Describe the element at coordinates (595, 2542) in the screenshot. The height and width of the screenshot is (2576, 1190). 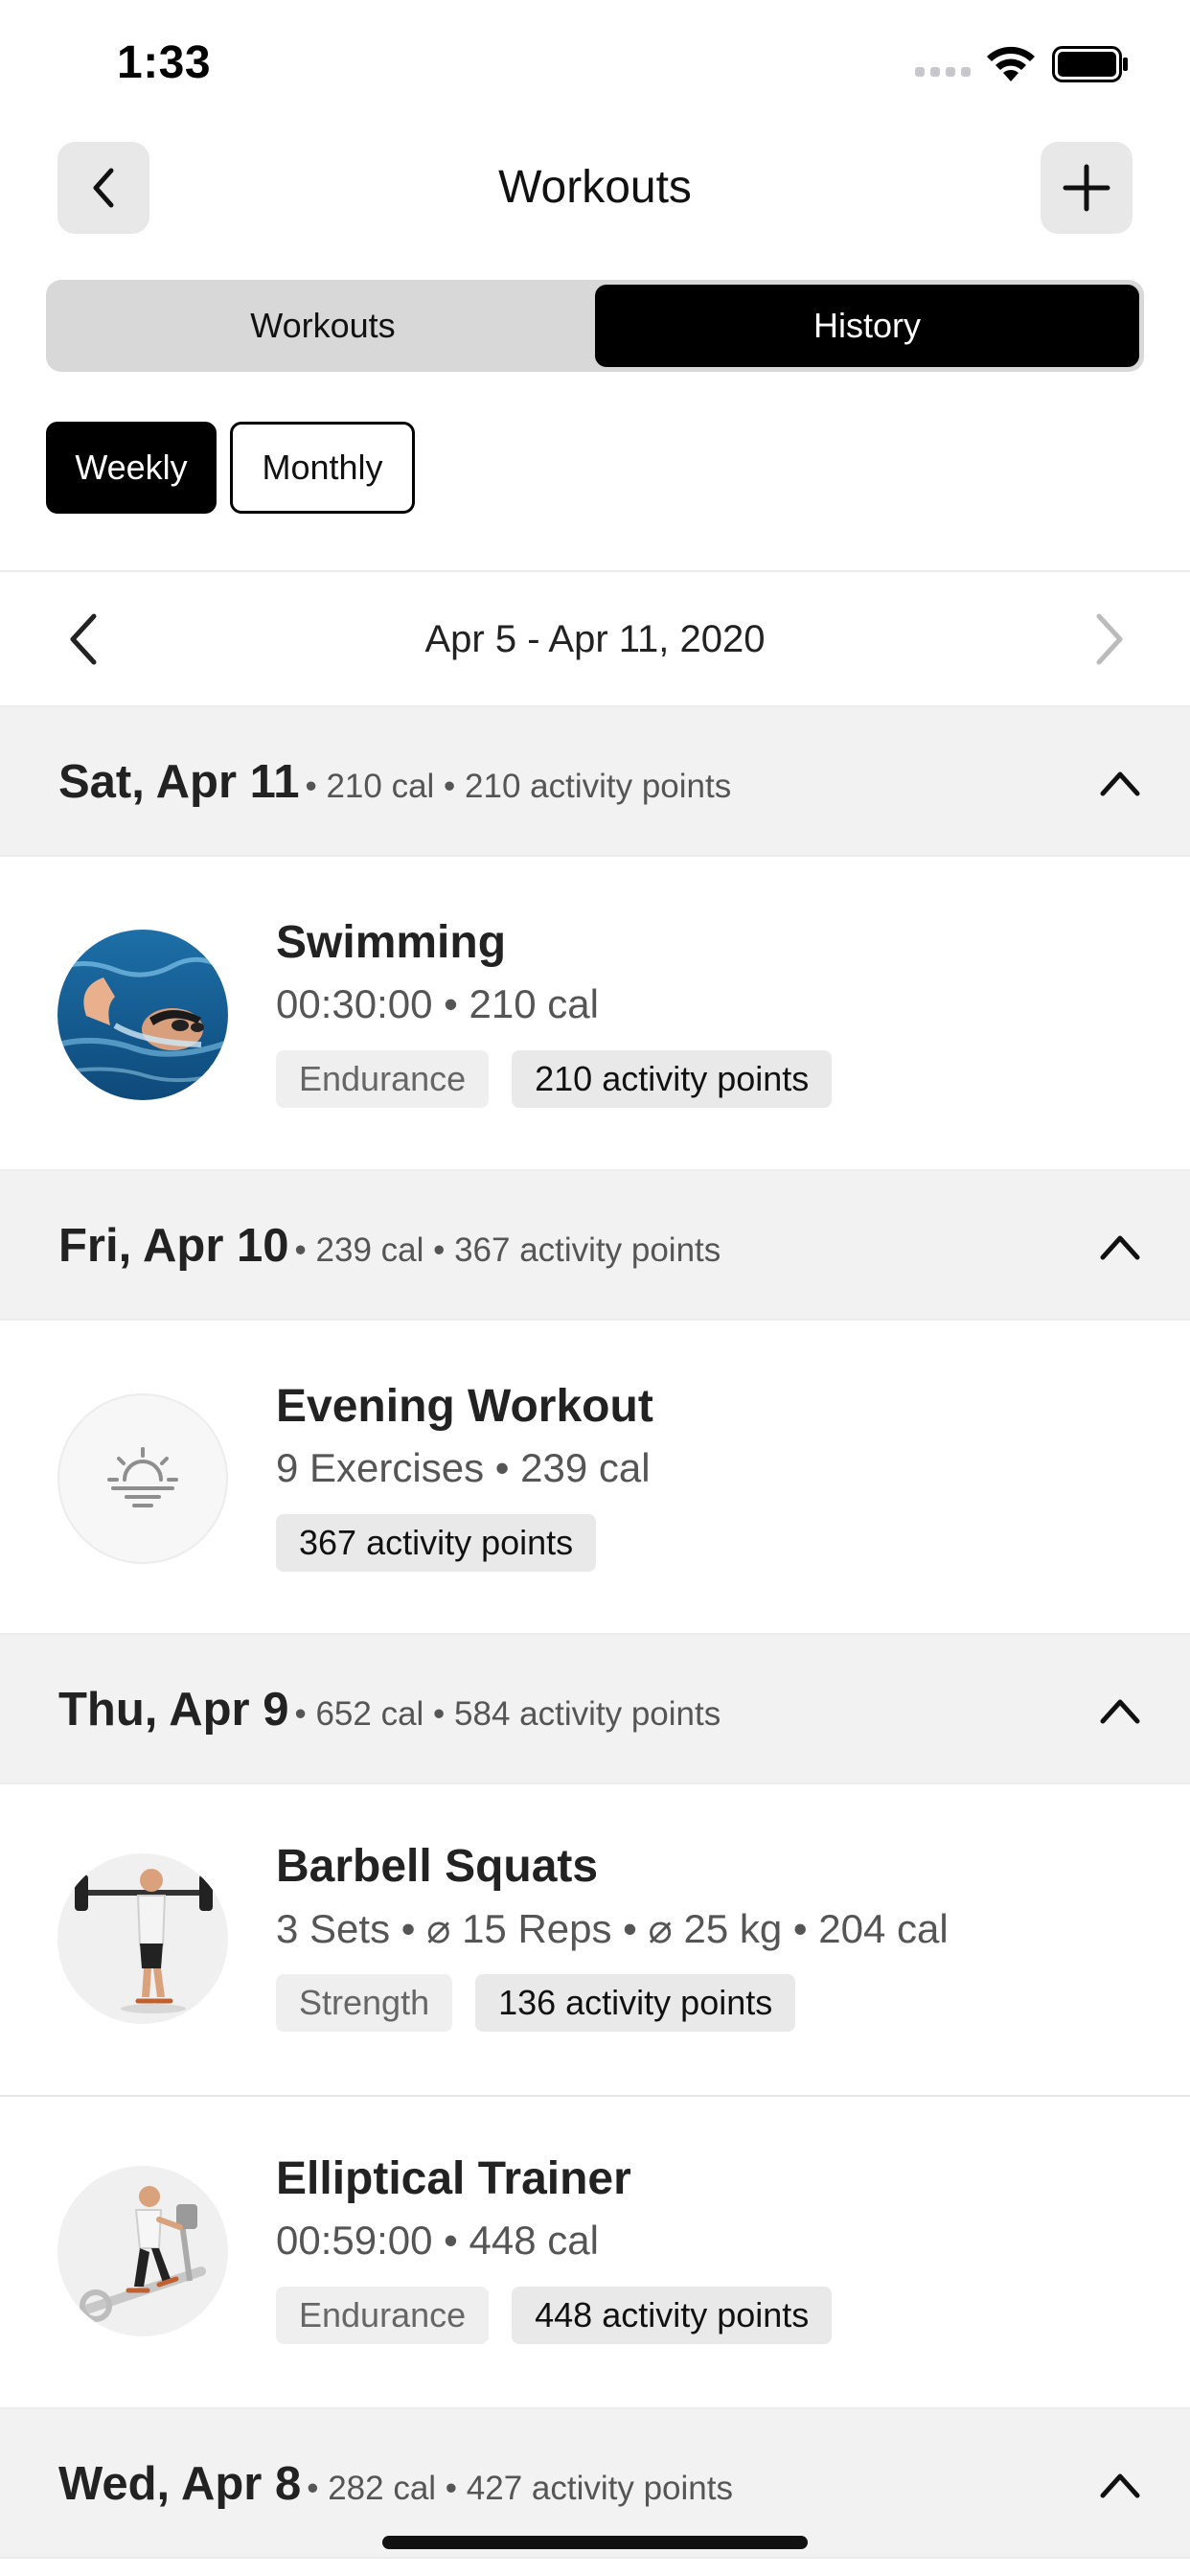
I see `home-indicator` at that location.